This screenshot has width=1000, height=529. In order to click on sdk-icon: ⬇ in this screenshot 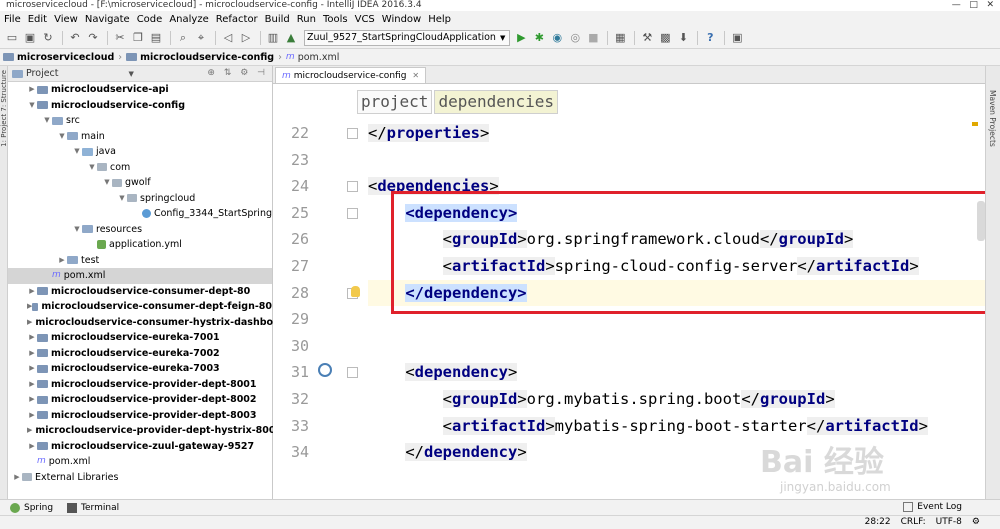, I will do `click(683, 38)`.